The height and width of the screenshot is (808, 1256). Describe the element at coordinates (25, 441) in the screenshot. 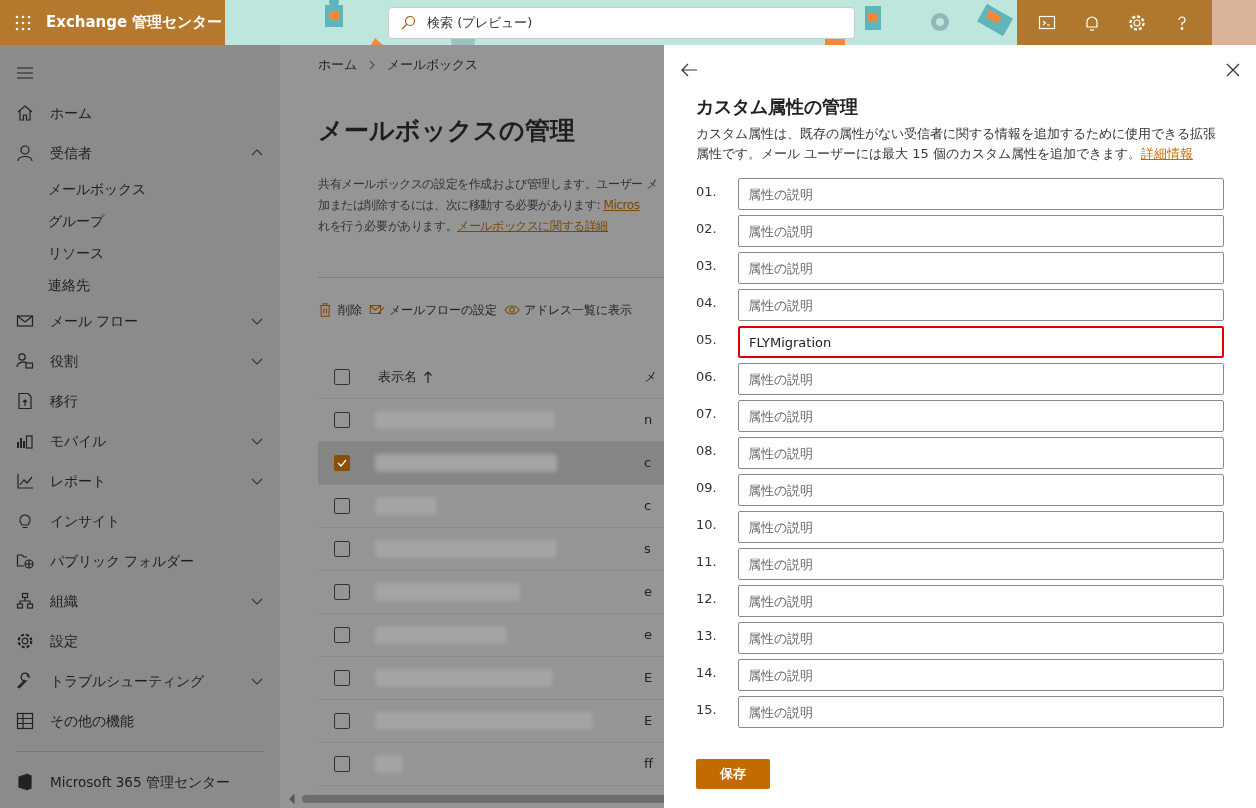

I see `bar-chart-icon` at that location.